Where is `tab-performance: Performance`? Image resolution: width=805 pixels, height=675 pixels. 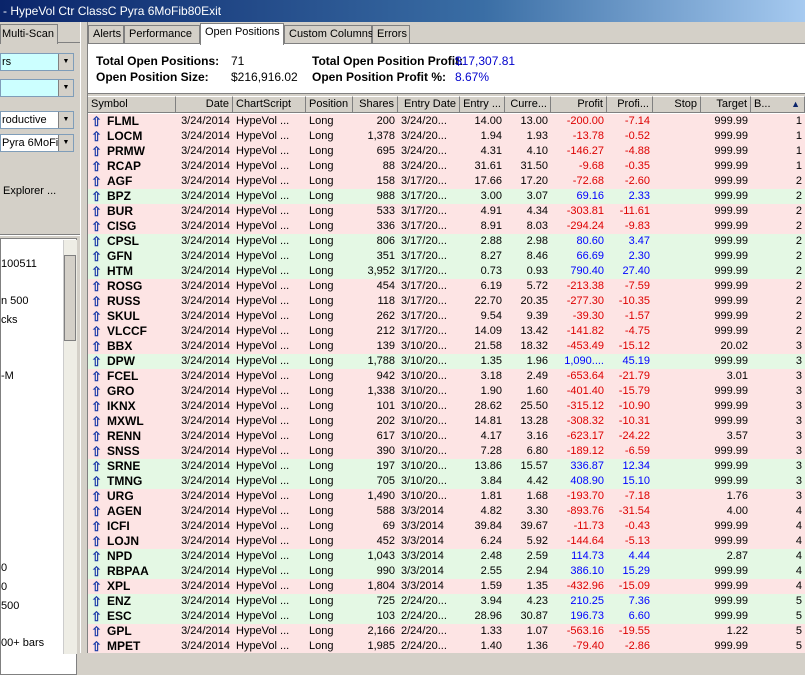 tab-performance: Performance is located at coordinates (162, 34).